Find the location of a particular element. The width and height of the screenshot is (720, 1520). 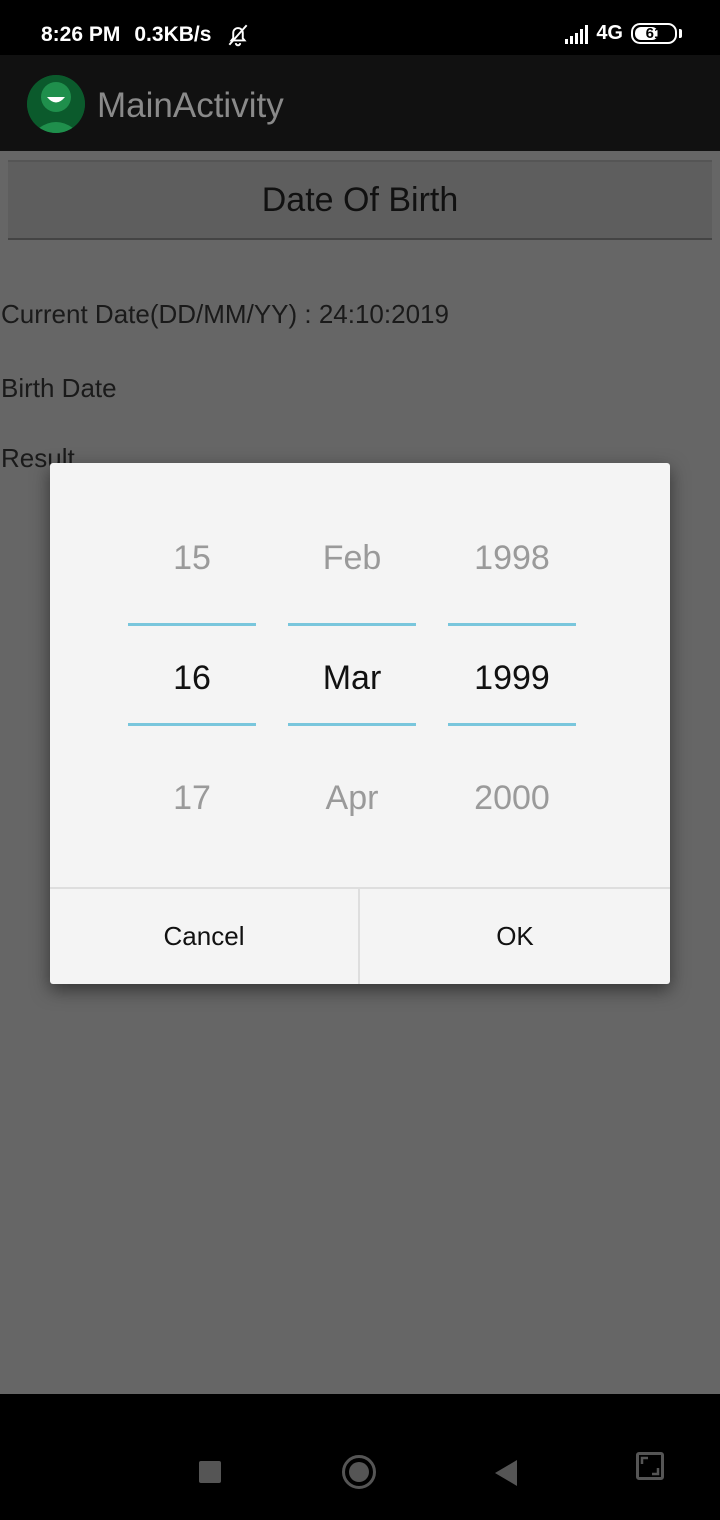

rotate-icon is located at coordinates (650, 1466).